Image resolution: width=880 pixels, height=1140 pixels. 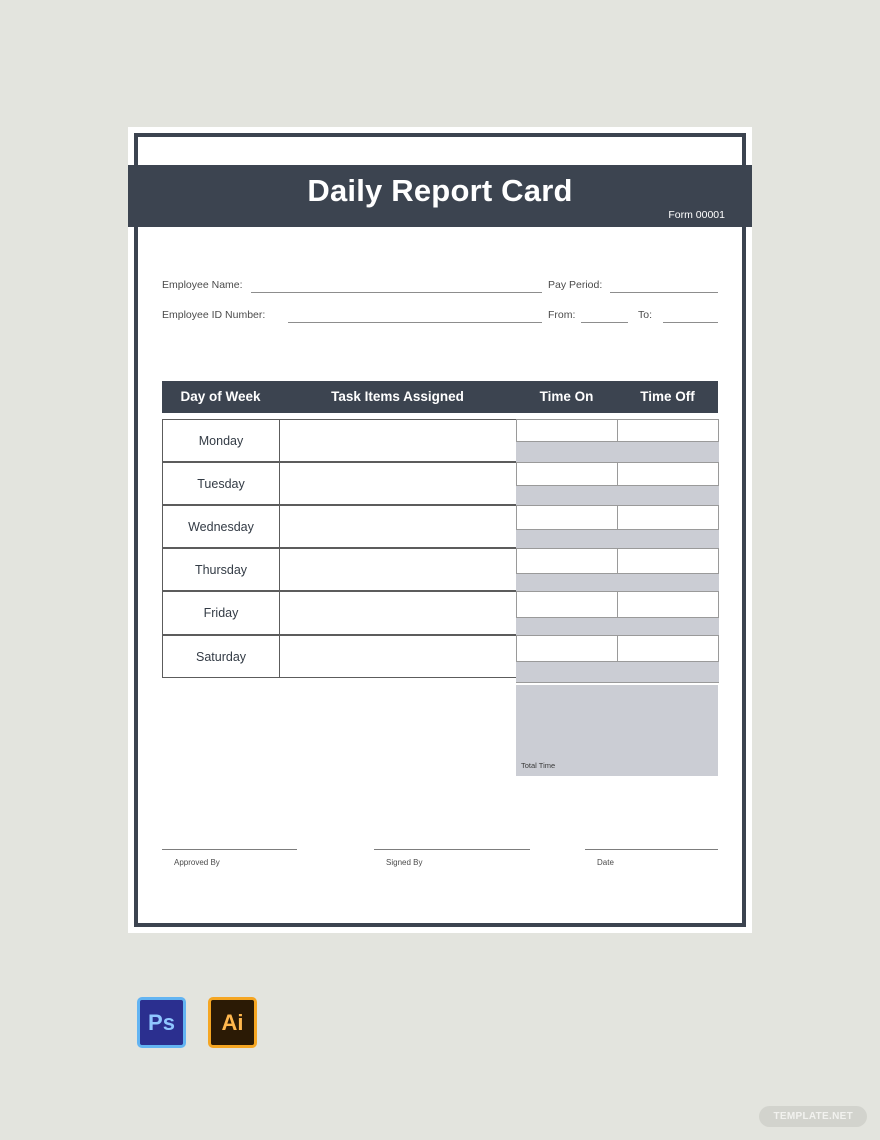 I want to click on day-label: Monday, so click(x=221, y=440).